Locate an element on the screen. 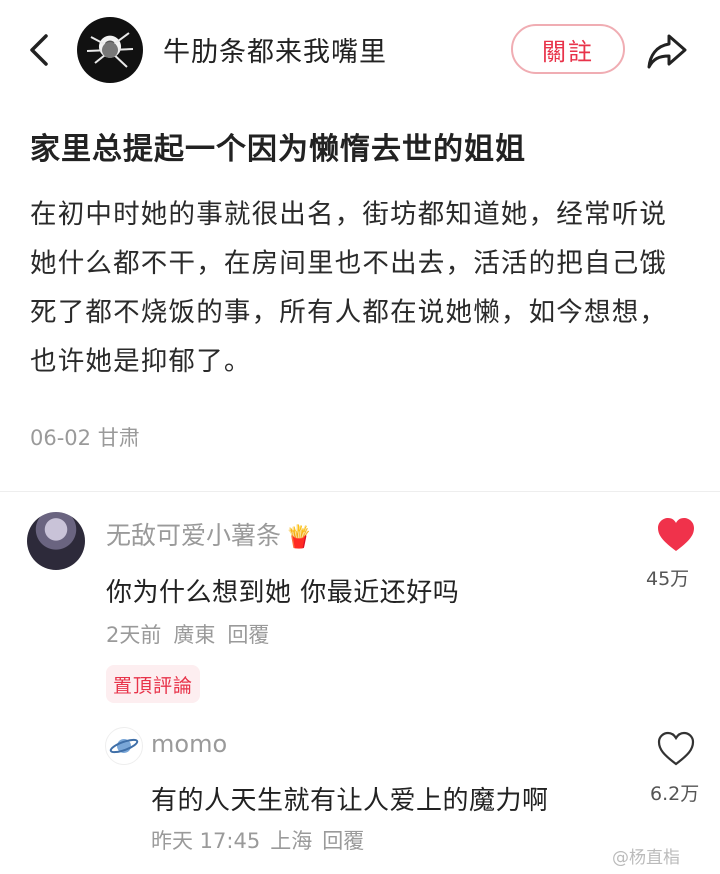  comment-author-name: 无敌可爱小薯条 is located at coordinates (194, 535).